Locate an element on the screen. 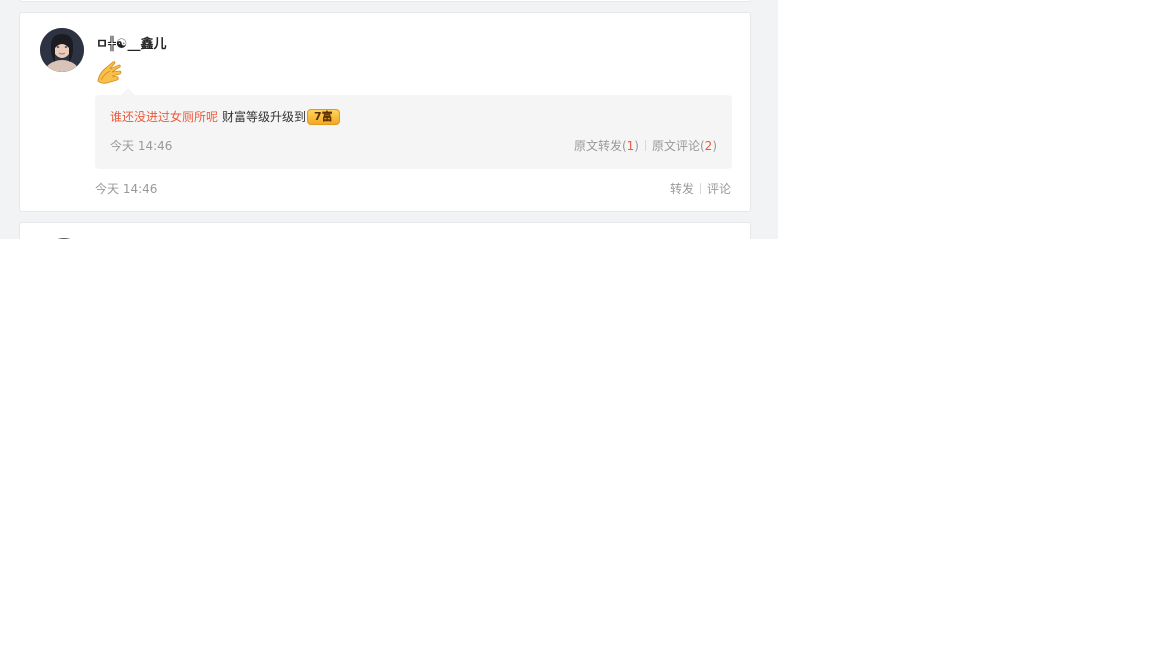 This screenshot has height=648, width=1152. avatar-image is located at coordinates (62, 50).